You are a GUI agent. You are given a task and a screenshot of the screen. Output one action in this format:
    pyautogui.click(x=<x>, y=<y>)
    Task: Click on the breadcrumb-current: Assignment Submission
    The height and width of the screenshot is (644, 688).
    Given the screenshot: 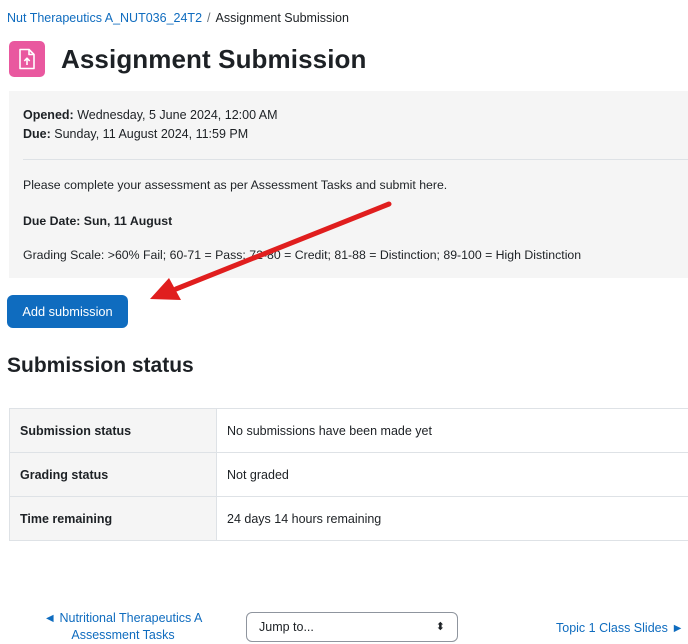 What is the action you would take?
    pyautogui.click(x=282, y=18)
    